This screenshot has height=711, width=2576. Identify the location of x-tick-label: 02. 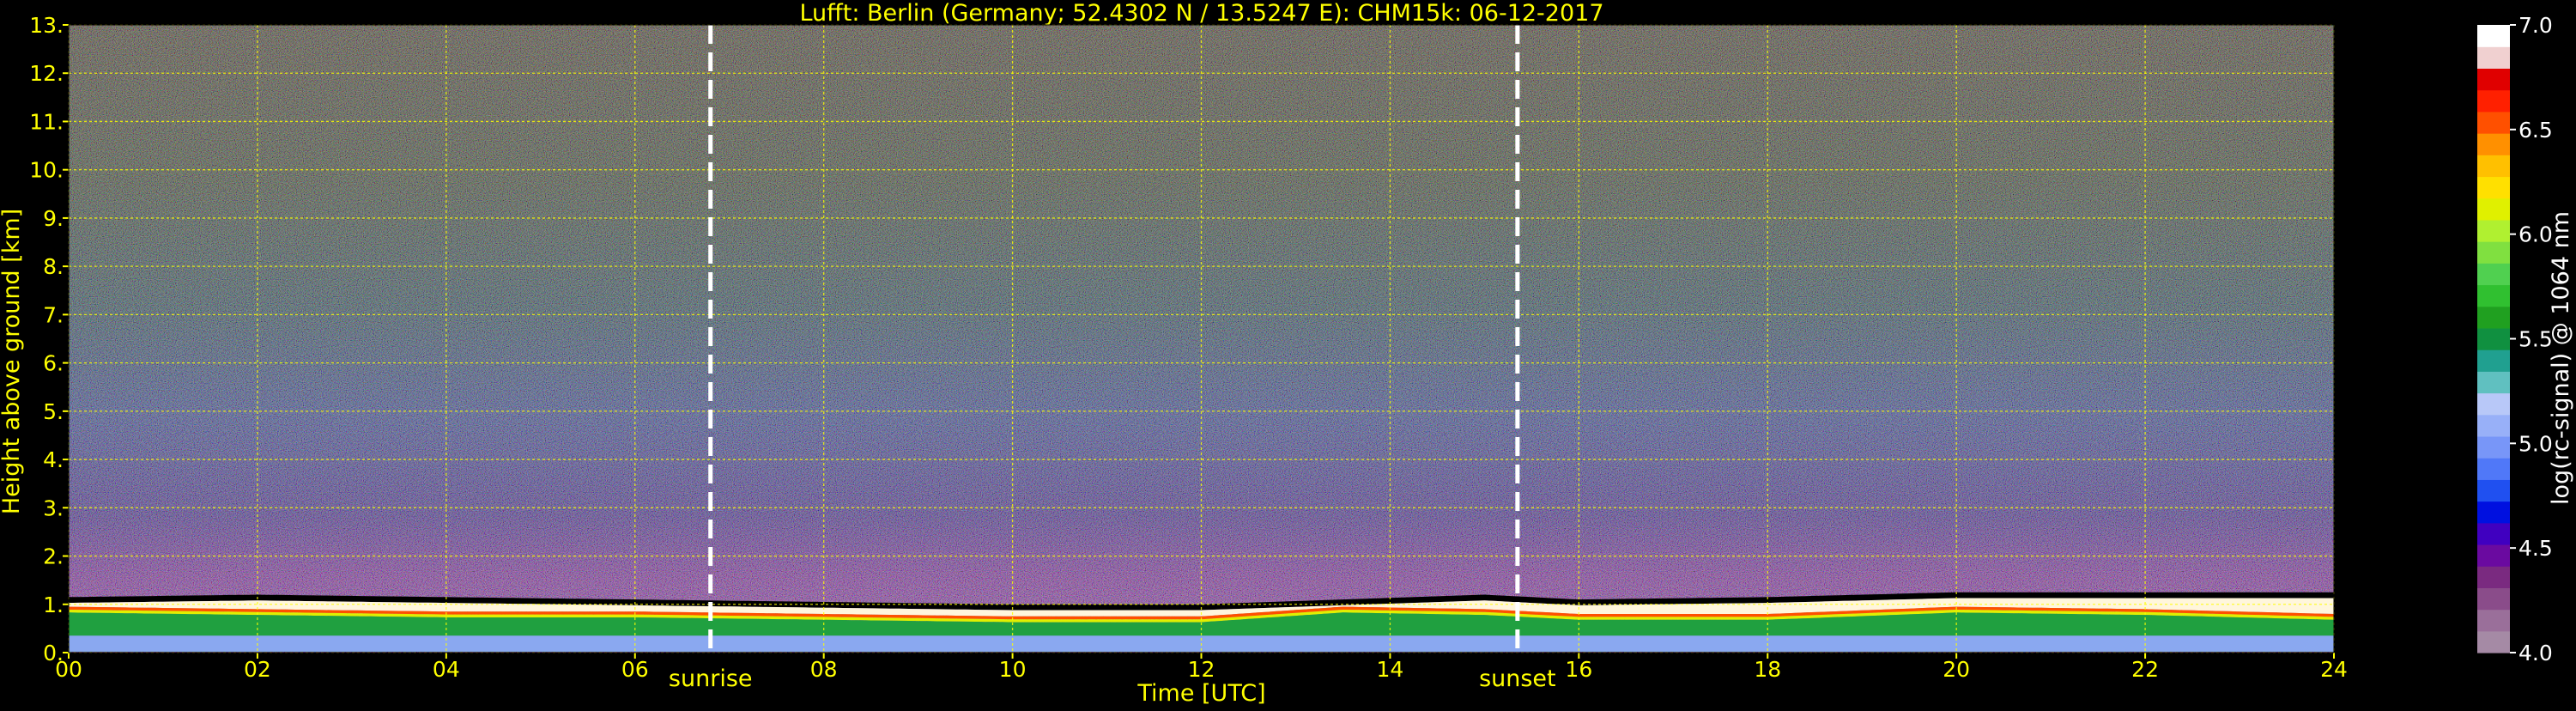
(257, 669).